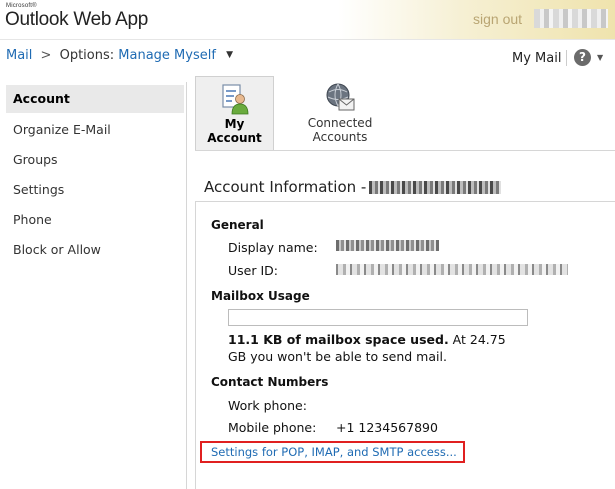  I want to click on tab-connected-accounts: Connected Accounts, so click(340, 113).